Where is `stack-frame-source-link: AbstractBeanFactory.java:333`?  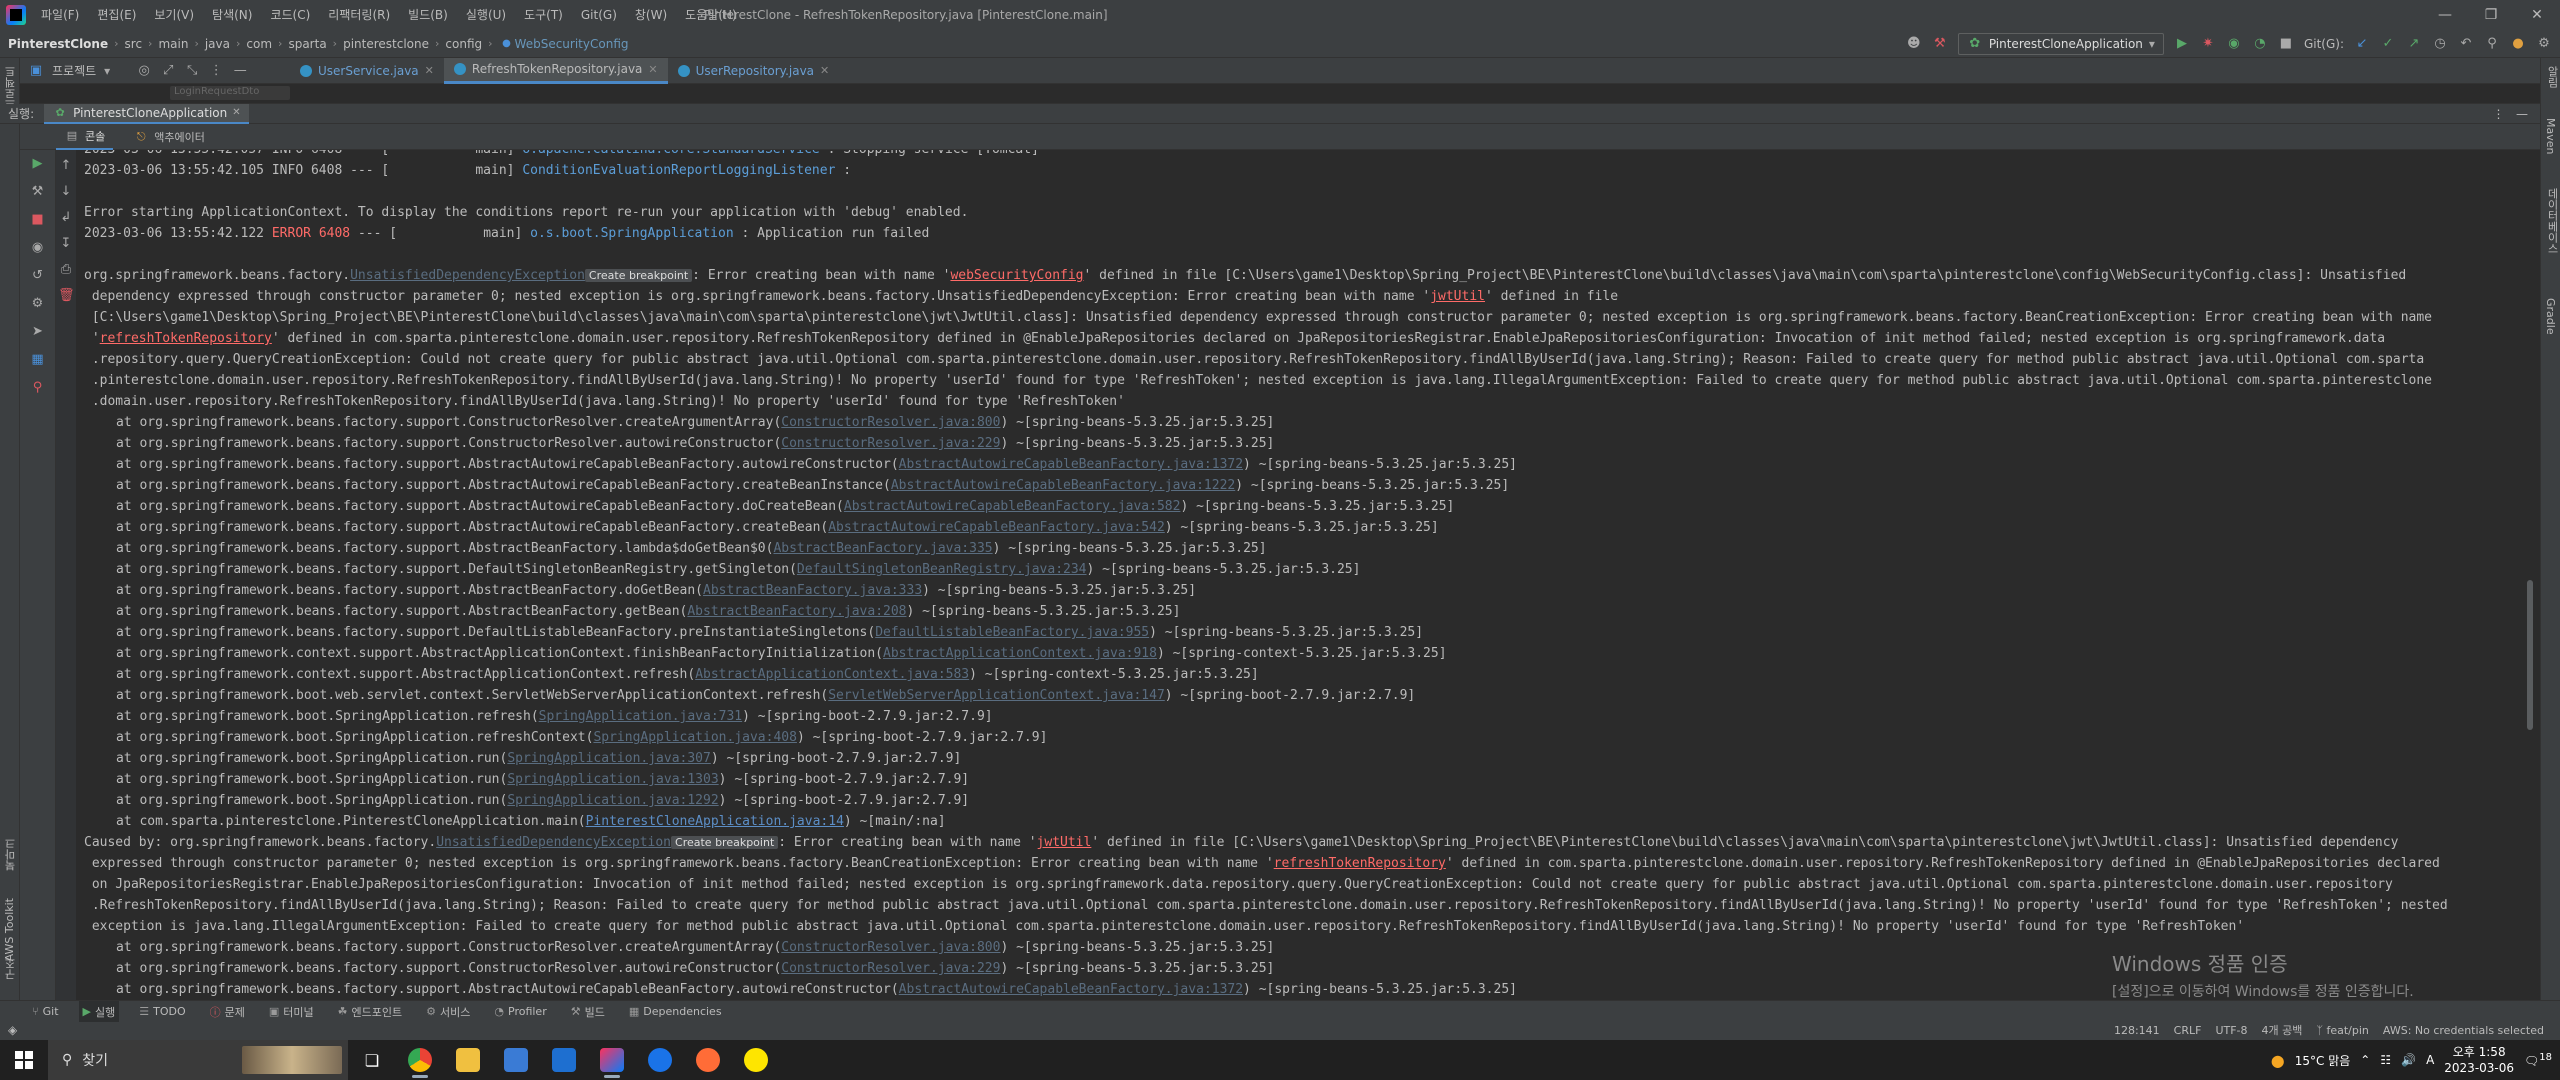 stack-frame-source-link: AbstractBeanFactory.java:333 is located at coordinates (812, 590).